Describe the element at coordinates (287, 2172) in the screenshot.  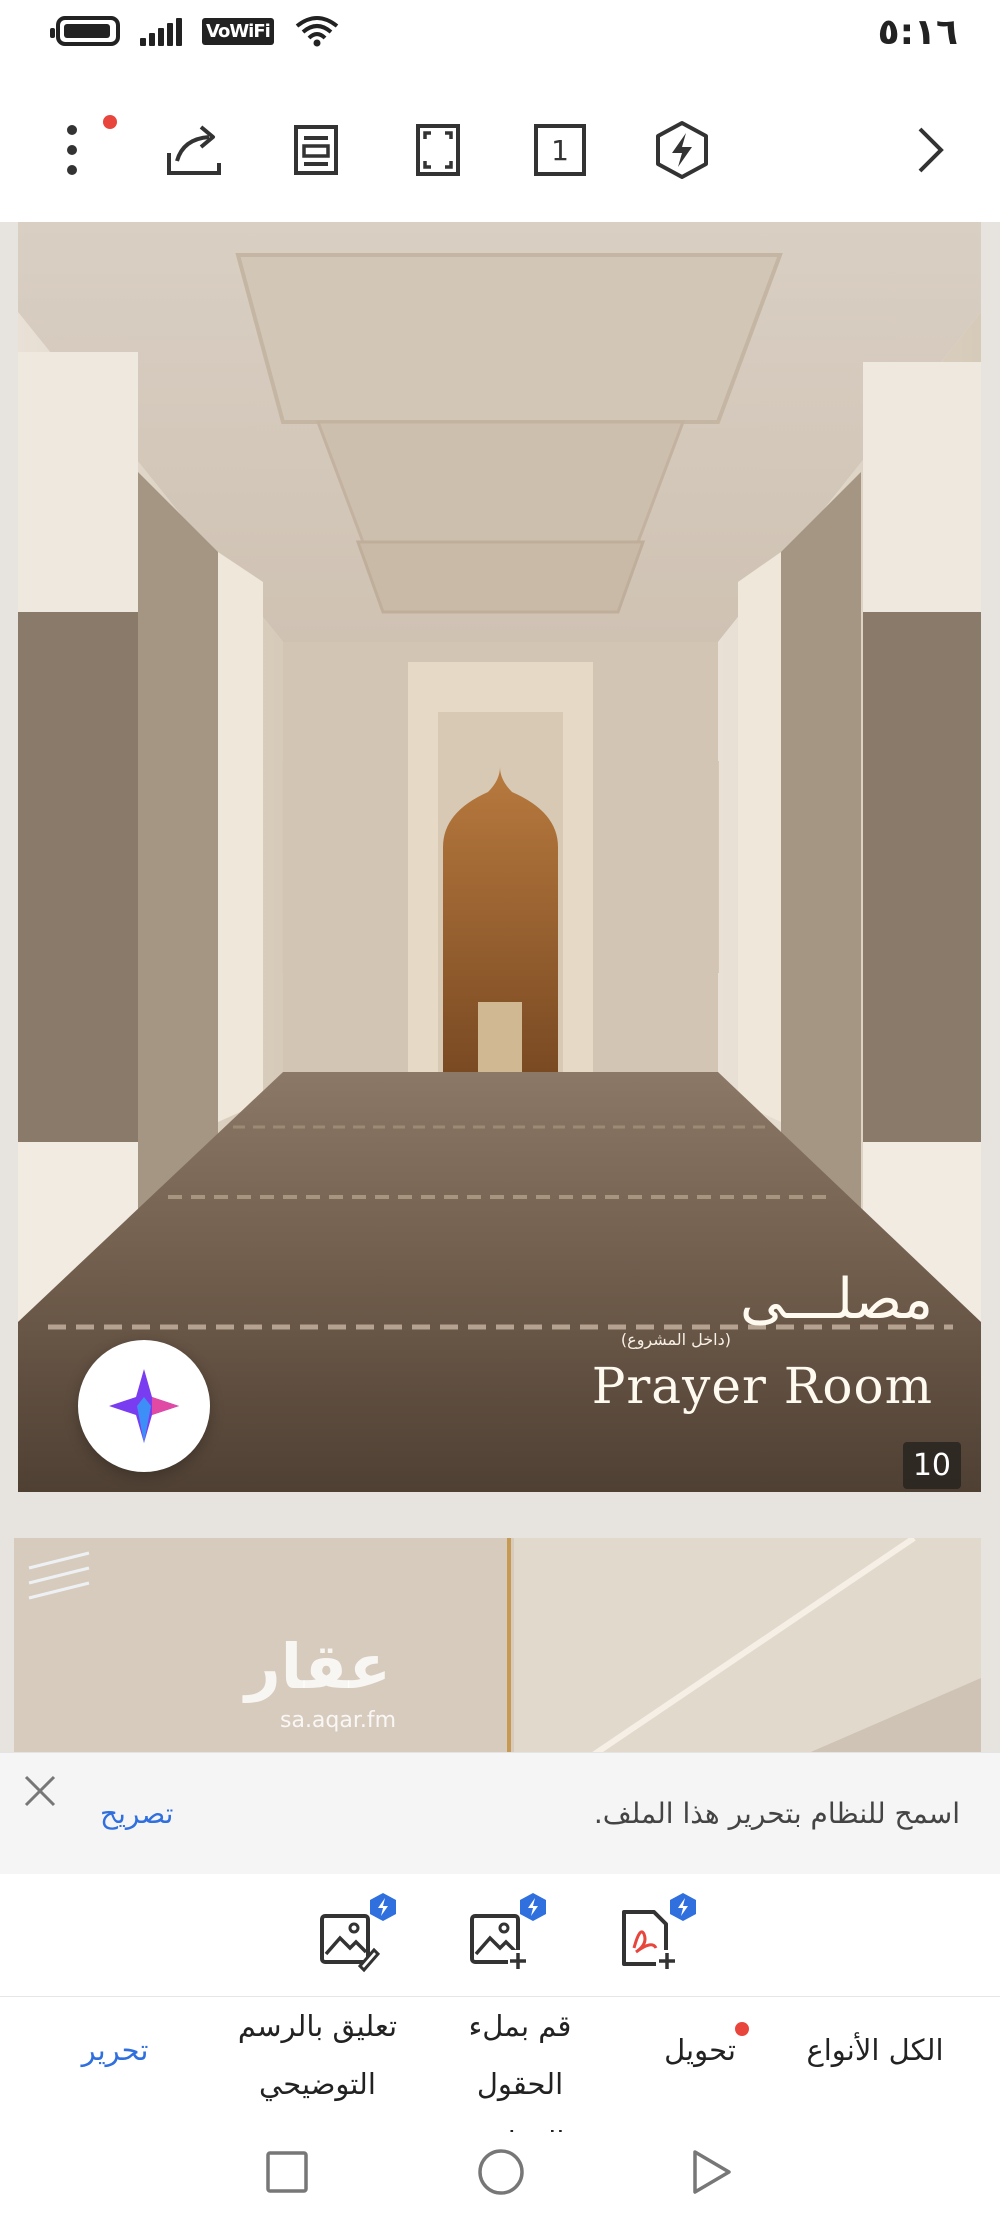
I see `recents-icon` at that location.